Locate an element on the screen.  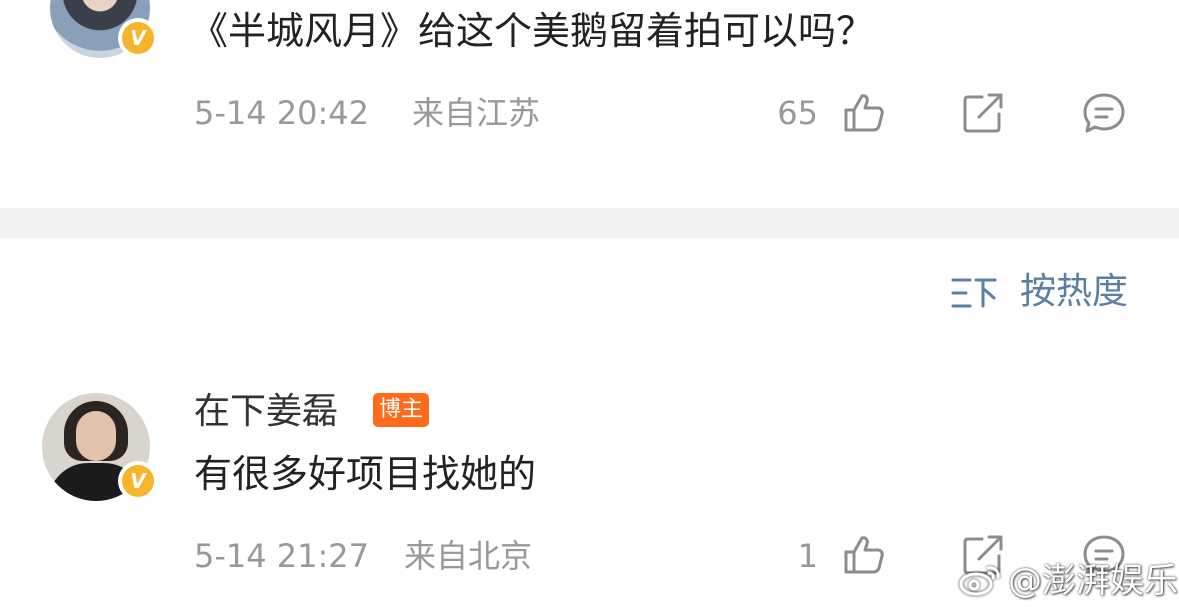
sort-by-heat-button: 按热度 is located at coordinates (1074, 292).